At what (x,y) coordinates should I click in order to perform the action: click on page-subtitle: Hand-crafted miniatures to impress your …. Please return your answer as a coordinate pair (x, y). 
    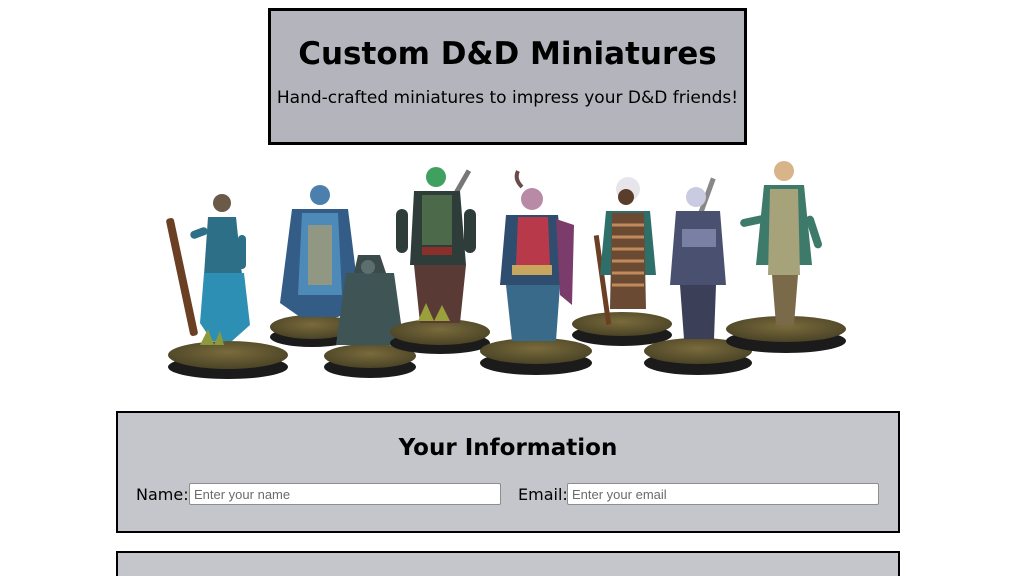
    Looking at the image, I should click on (507, 98).